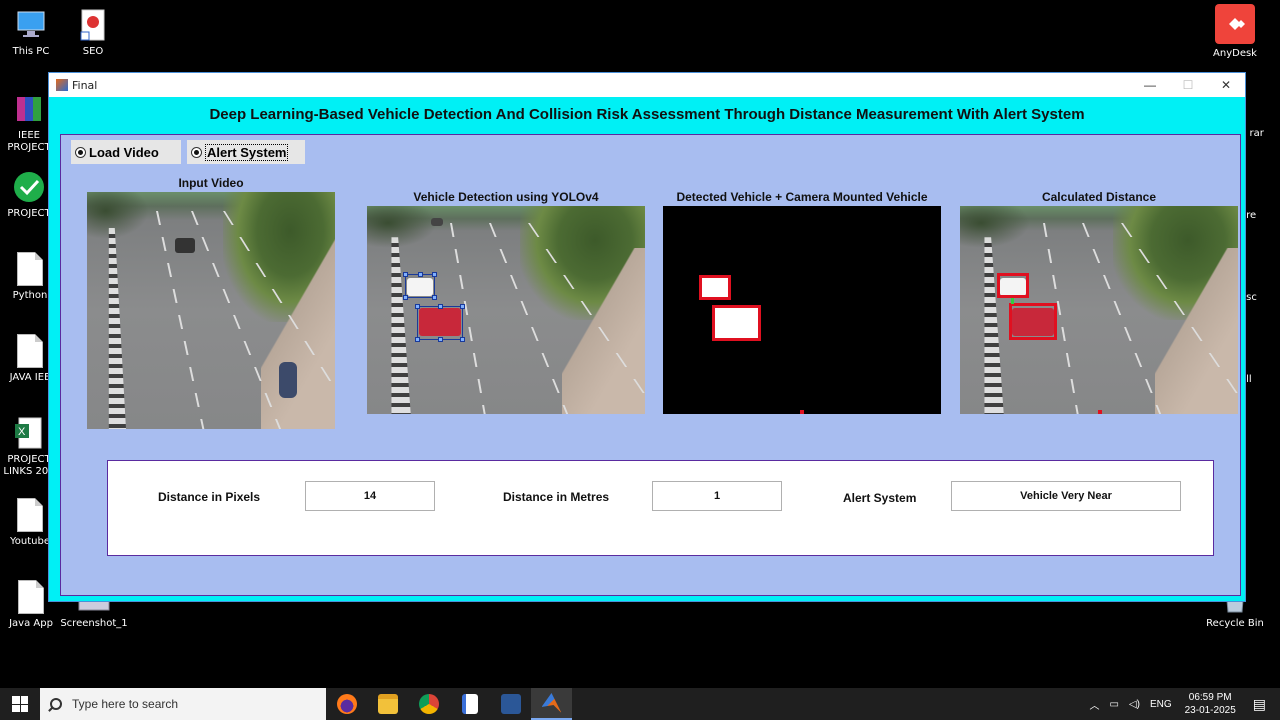 Image resolution: width=1280 pixels, height=720 pixels. Describe the element at coordinates (85, 85) in the screenshot. I see `window-title: Final` at that location.